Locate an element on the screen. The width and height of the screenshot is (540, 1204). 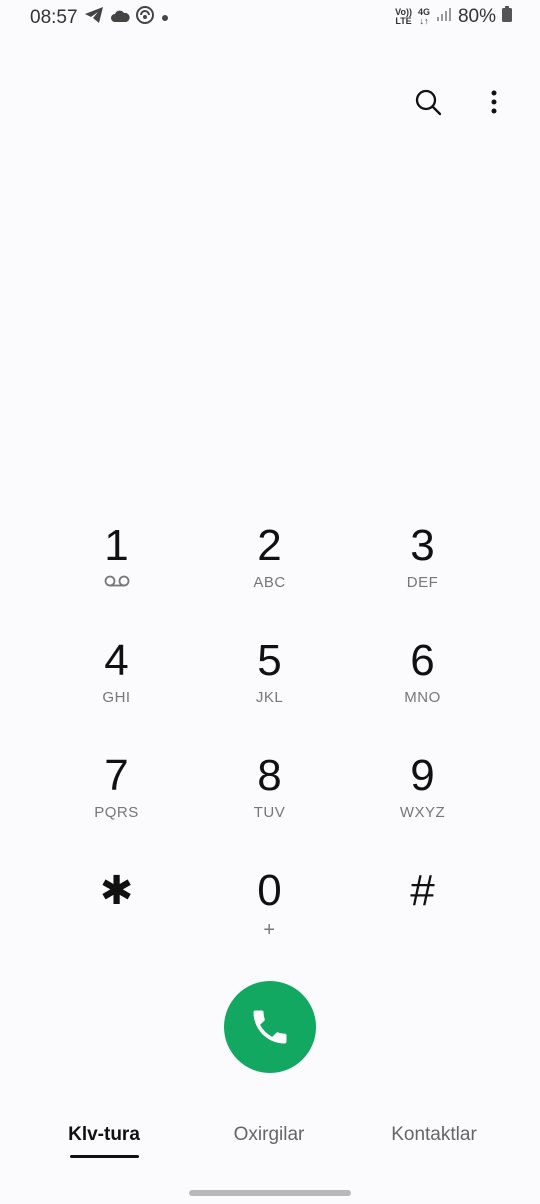
status-bar: 08:57 Vo)) LTE 4G ↓↑ 80% is located at coordinates (270, 18).